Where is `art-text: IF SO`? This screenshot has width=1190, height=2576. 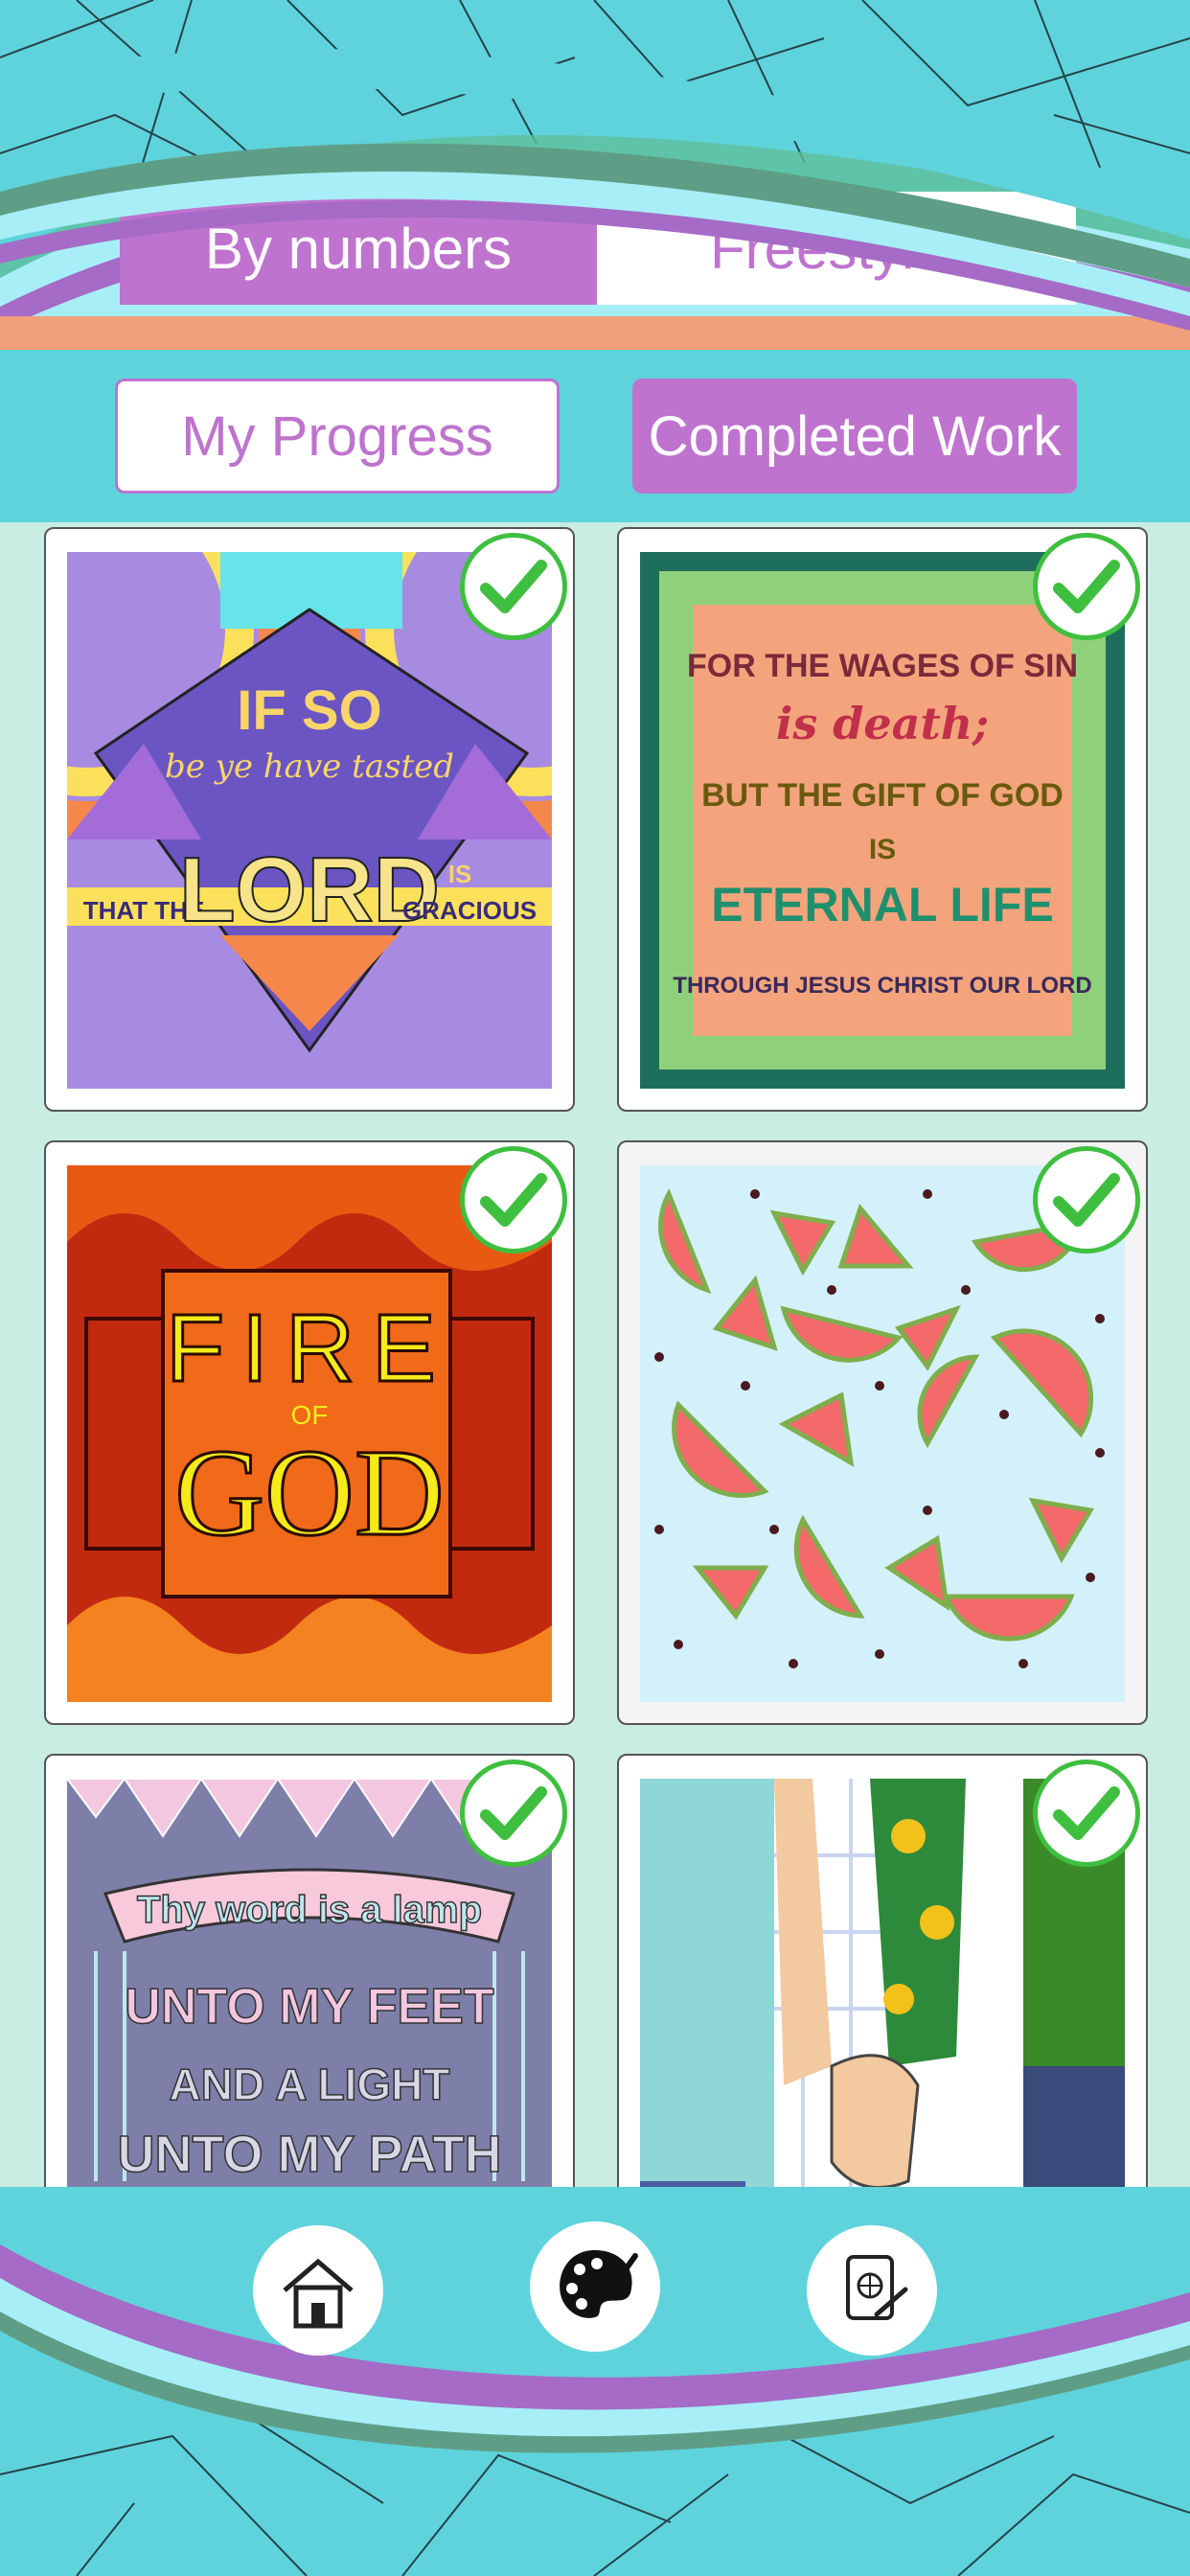 art-text: IF SO is located at coordinates (309, 711).